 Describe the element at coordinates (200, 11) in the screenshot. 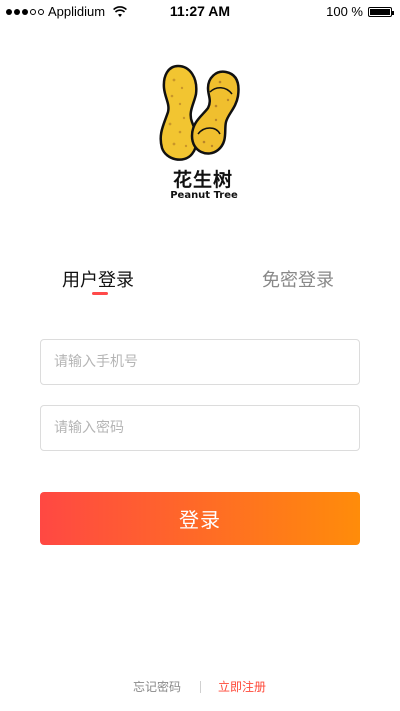

I see `status-bar: Applidium 11:27 AM 100 %` at that location.